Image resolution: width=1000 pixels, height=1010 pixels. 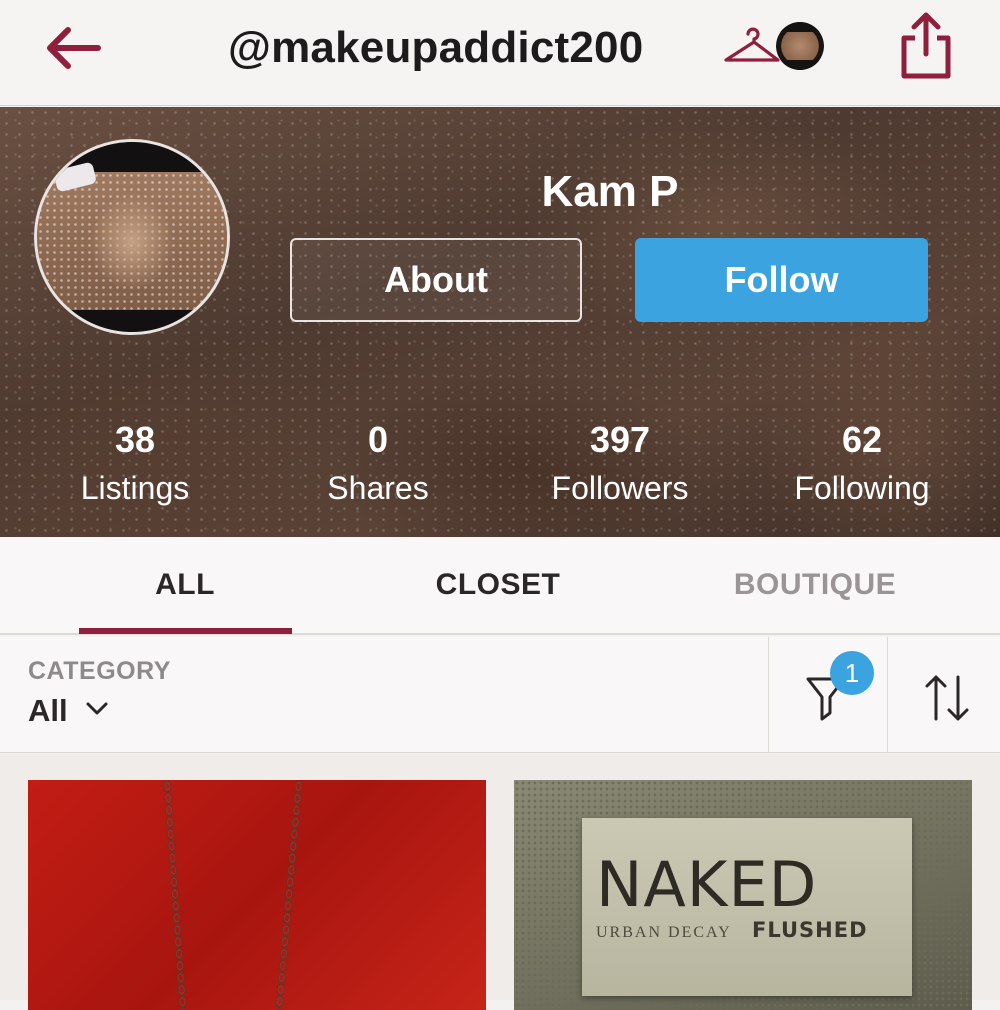 I want to click on listing-card: NAKED URBAN DECAY FLUSHED, so click(x=743, y=895).